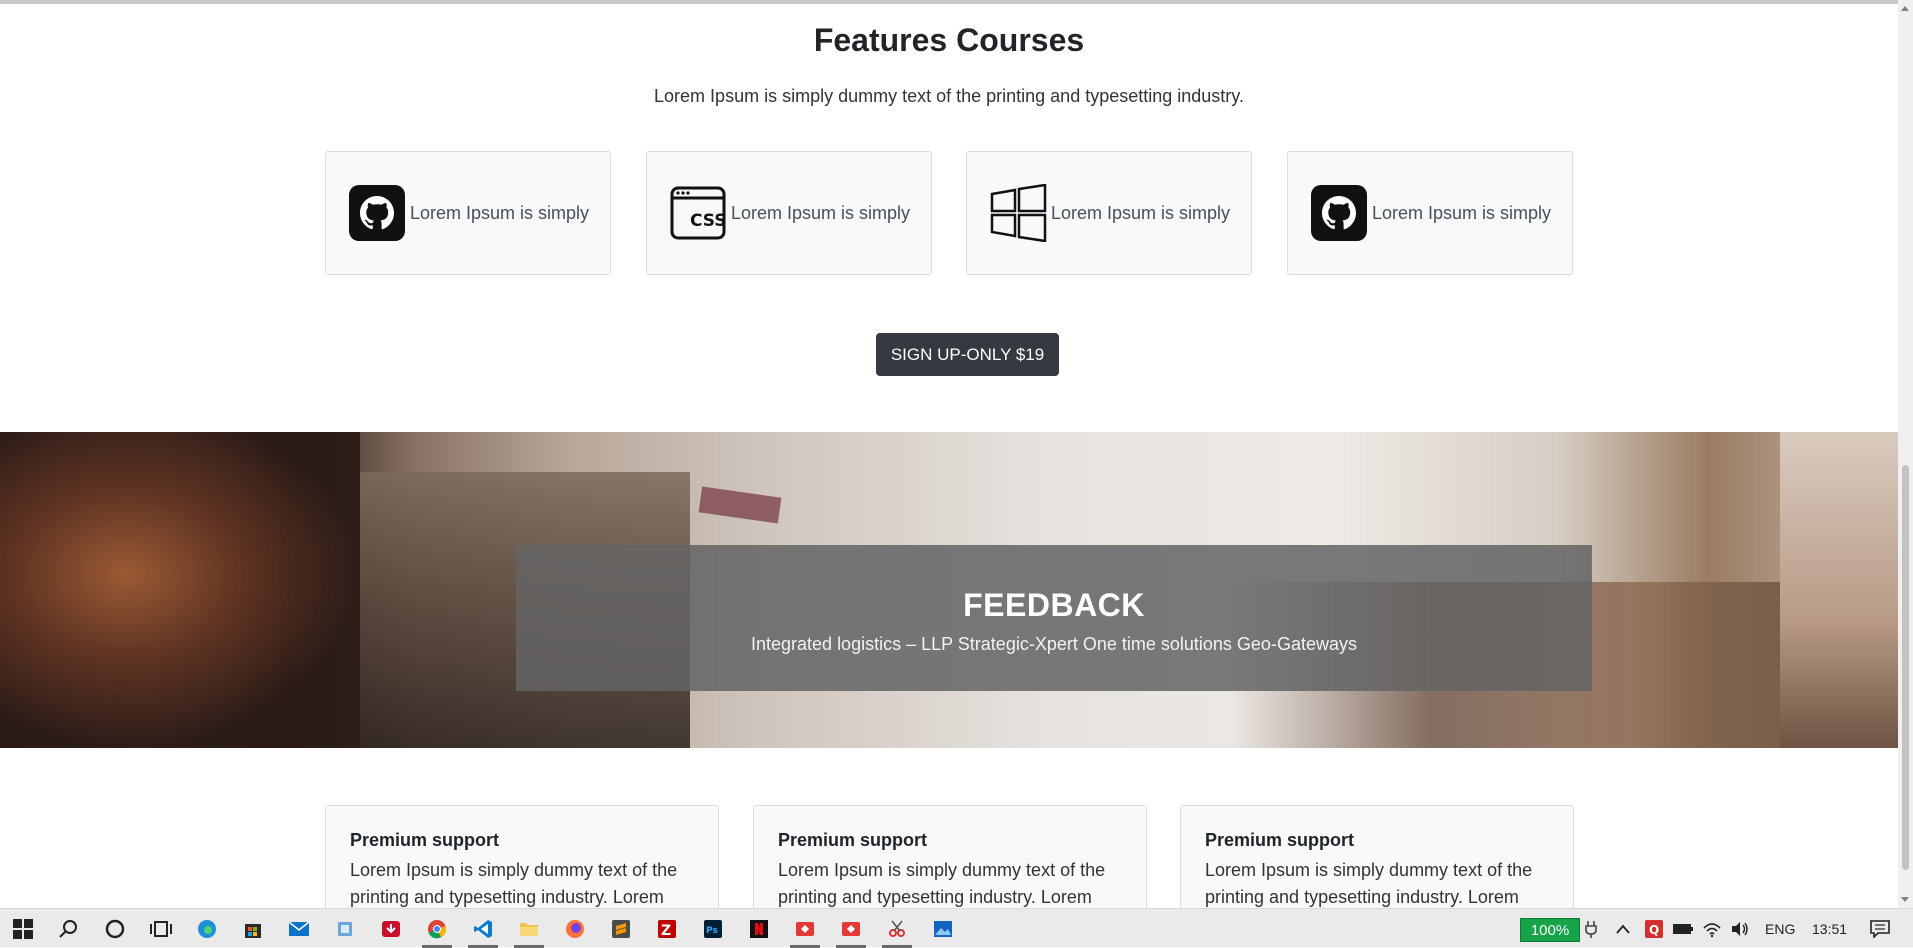  I want to click on power-plug-icon, so click(1591, 928).